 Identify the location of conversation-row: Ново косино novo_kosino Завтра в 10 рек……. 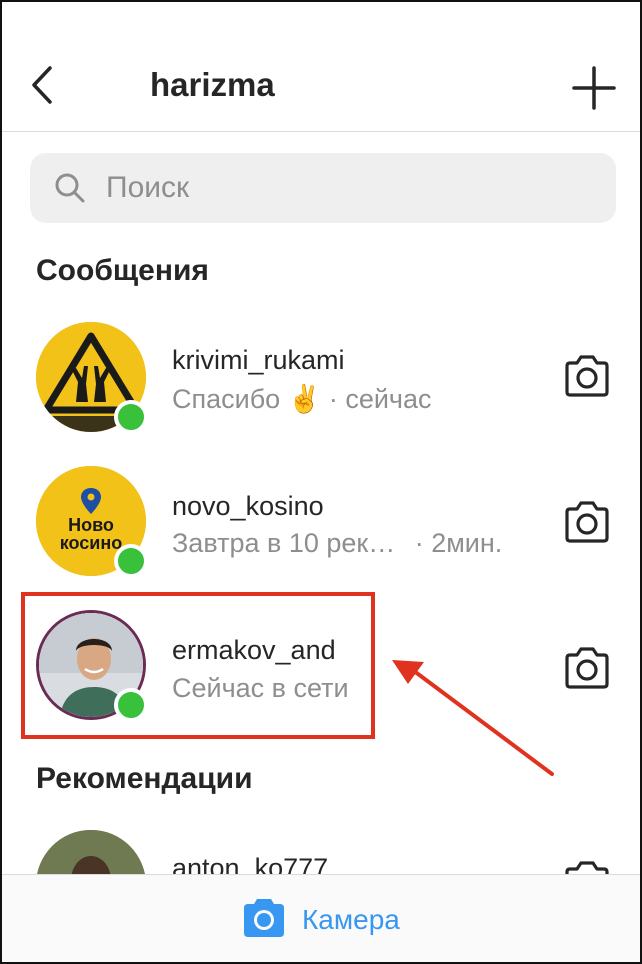
(321, 521).